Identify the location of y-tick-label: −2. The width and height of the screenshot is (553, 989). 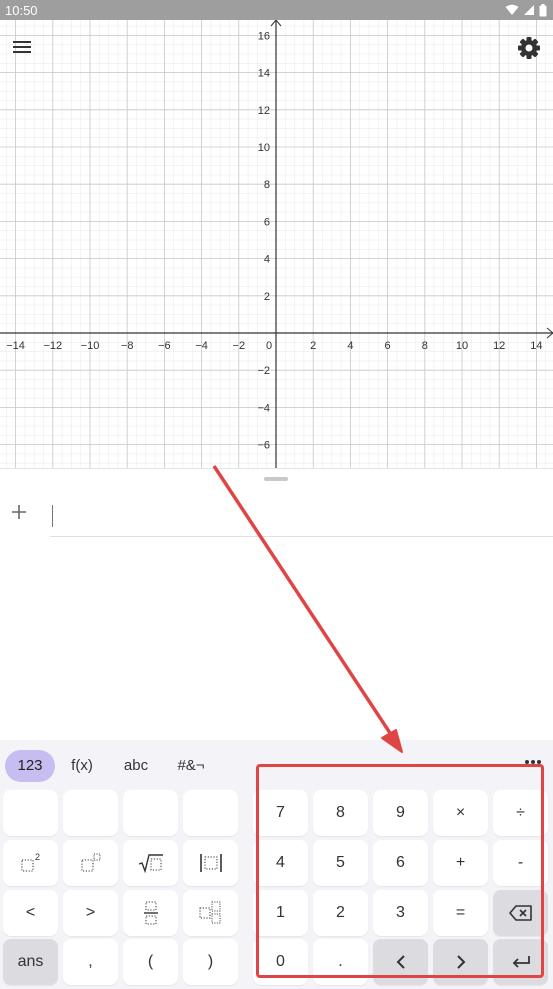
(263, 371).